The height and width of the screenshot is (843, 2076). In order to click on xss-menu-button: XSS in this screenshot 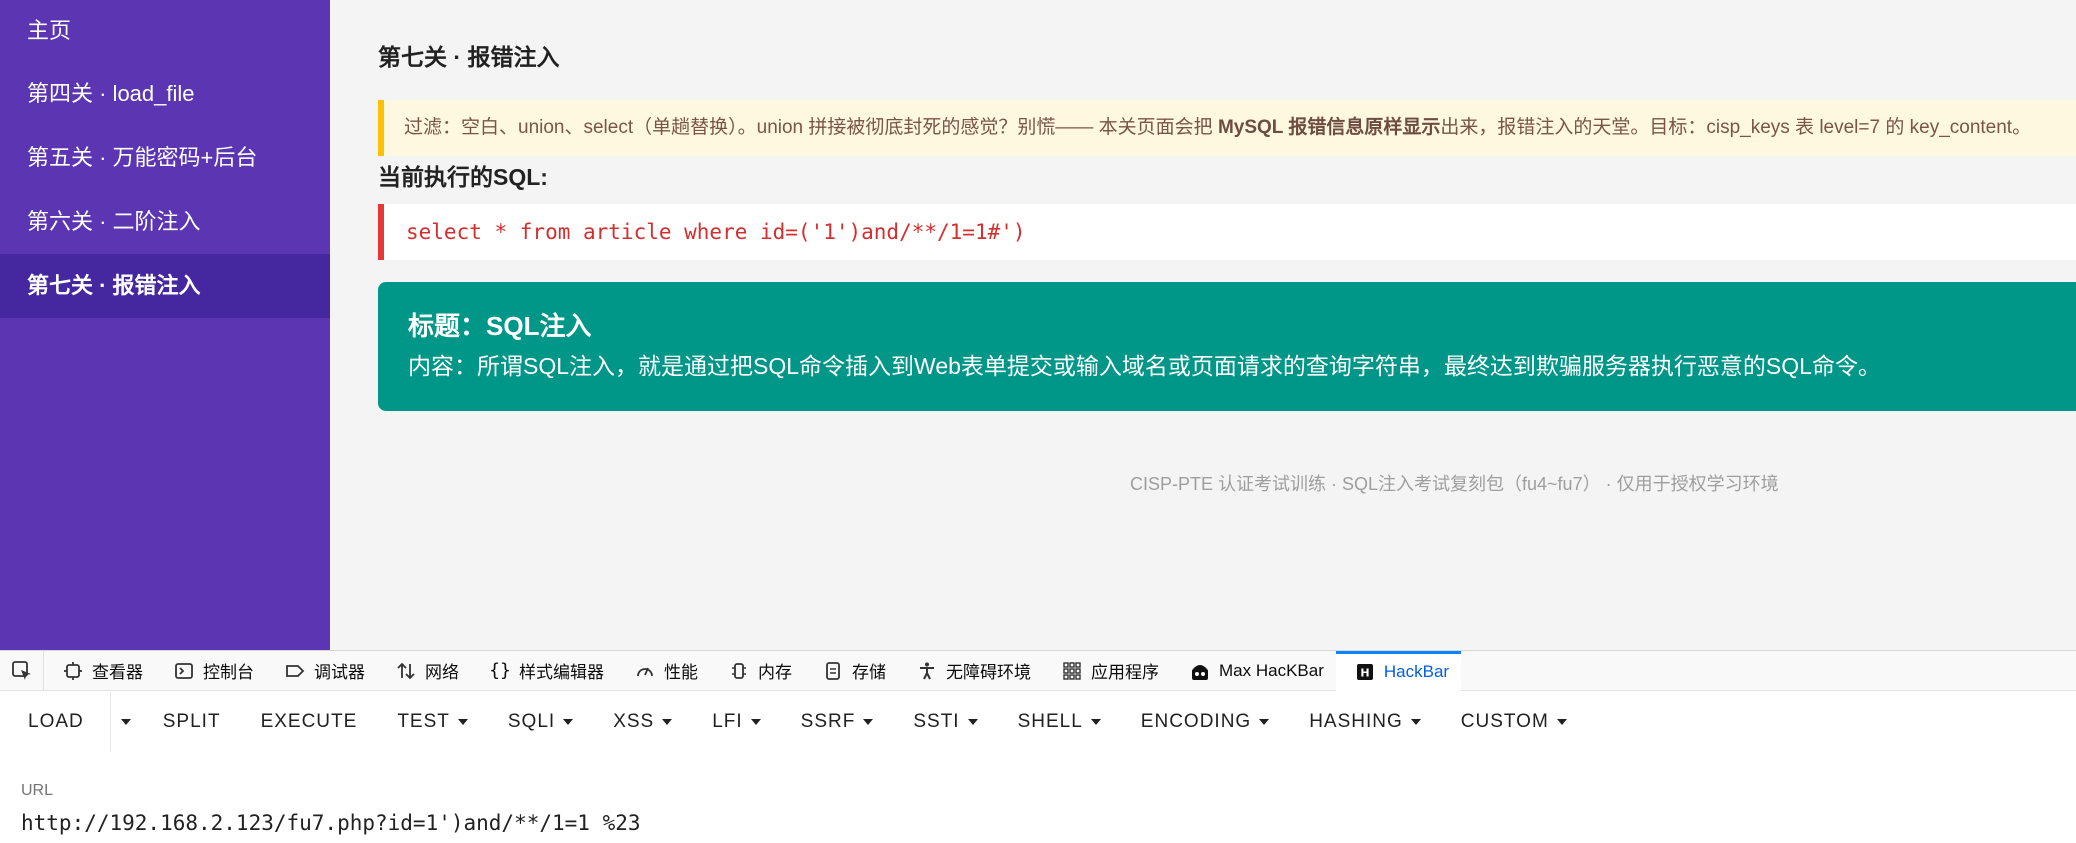, I will do `click(642, 722)`.